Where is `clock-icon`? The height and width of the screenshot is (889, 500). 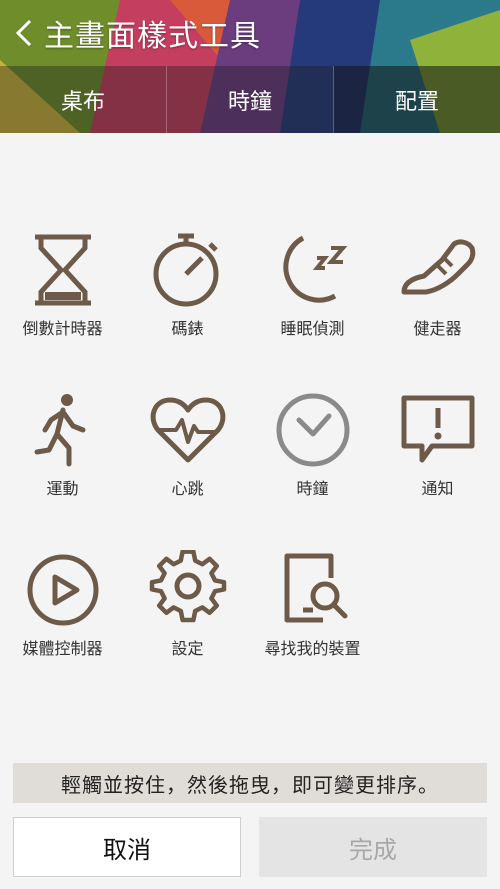
clock-icon is located at coordinates (313, 430).